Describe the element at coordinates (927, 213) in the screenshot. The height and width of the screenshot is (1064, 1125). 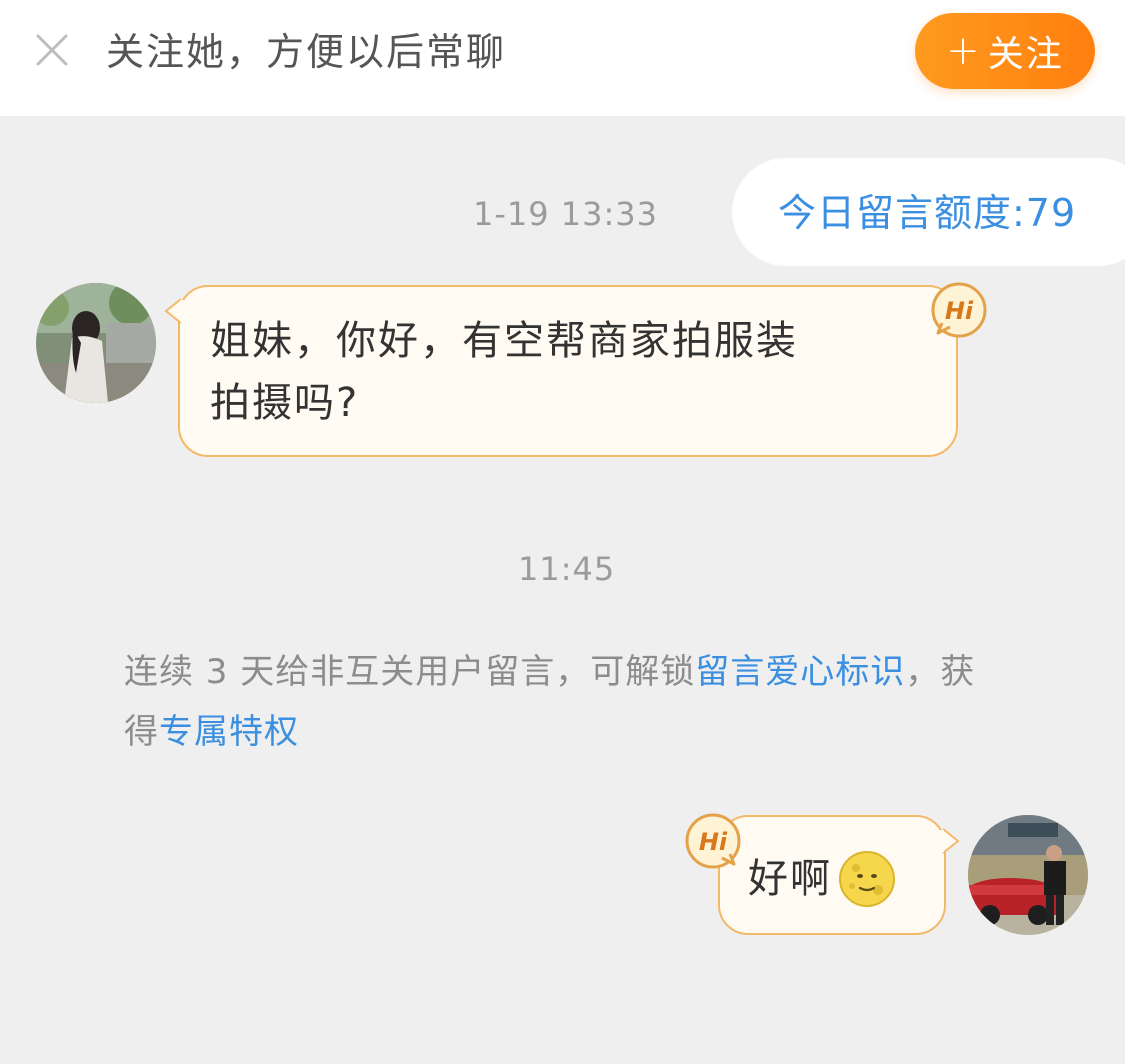
I see `daily-quota-label: 今日留言额度:79` at that location.